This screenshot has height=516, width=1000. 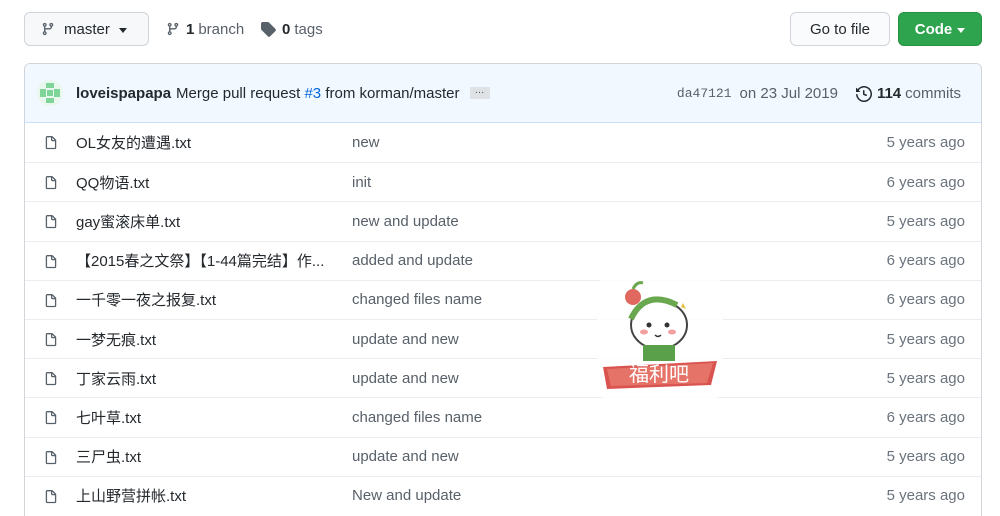 I want to click on file-row: gay蜜滚床单.txt new and update 5 years ago, so click(x=503, y=220).